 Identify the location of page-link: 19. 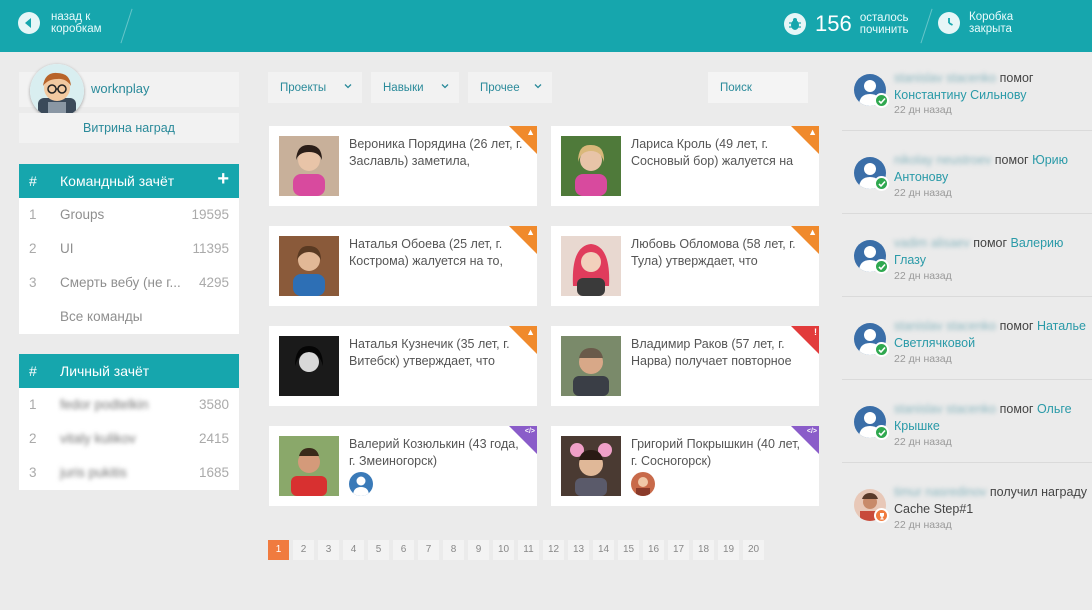
(728, 550).